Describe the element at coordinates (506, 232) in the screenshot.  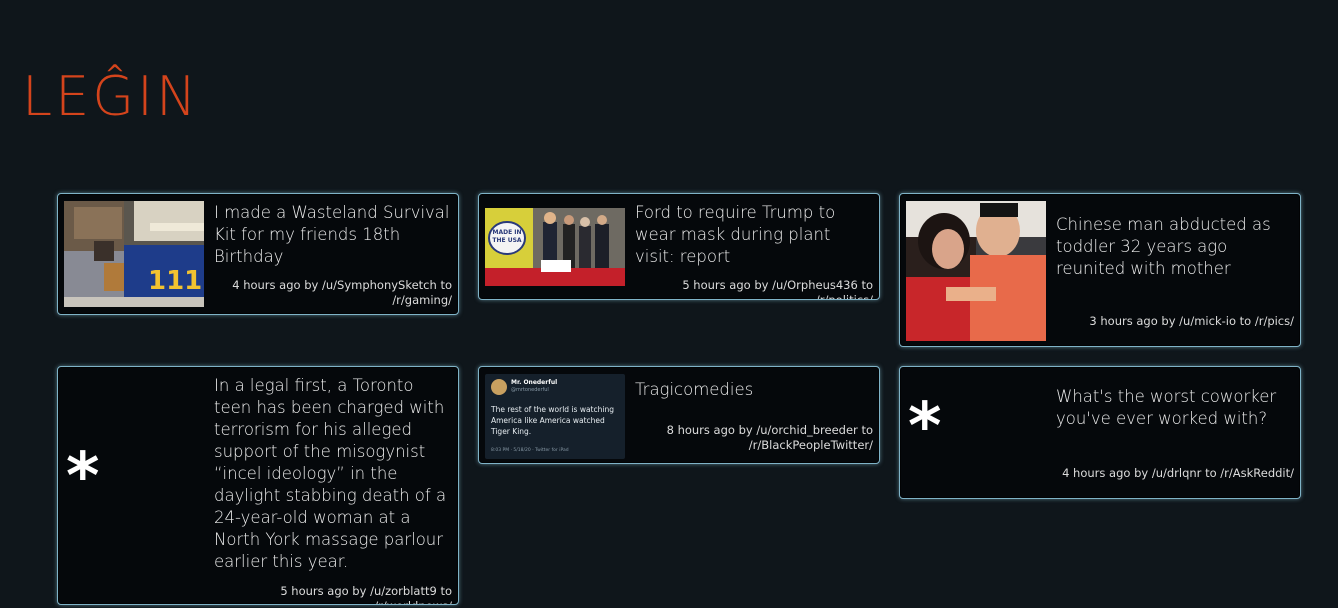
I see `svg-text: MADE IN` at that location.